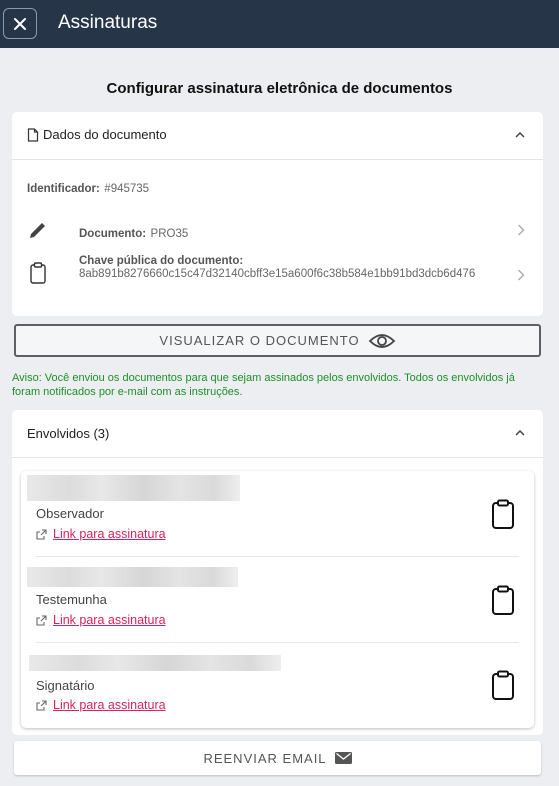 Image resolution: width=559 pixels, height=786 pixels. Describe the element at coordinates (68, 433) in the screenshot. I see `involved-card-title: Envolvidos (3)` at that location.